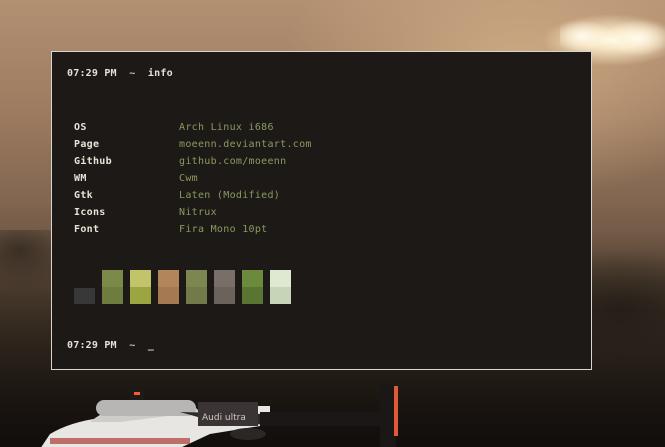  What do you see at coordinates (224, 418) in the screenshot?
I see `svg-text: Audi ultra` at bounding box center [224, 418].